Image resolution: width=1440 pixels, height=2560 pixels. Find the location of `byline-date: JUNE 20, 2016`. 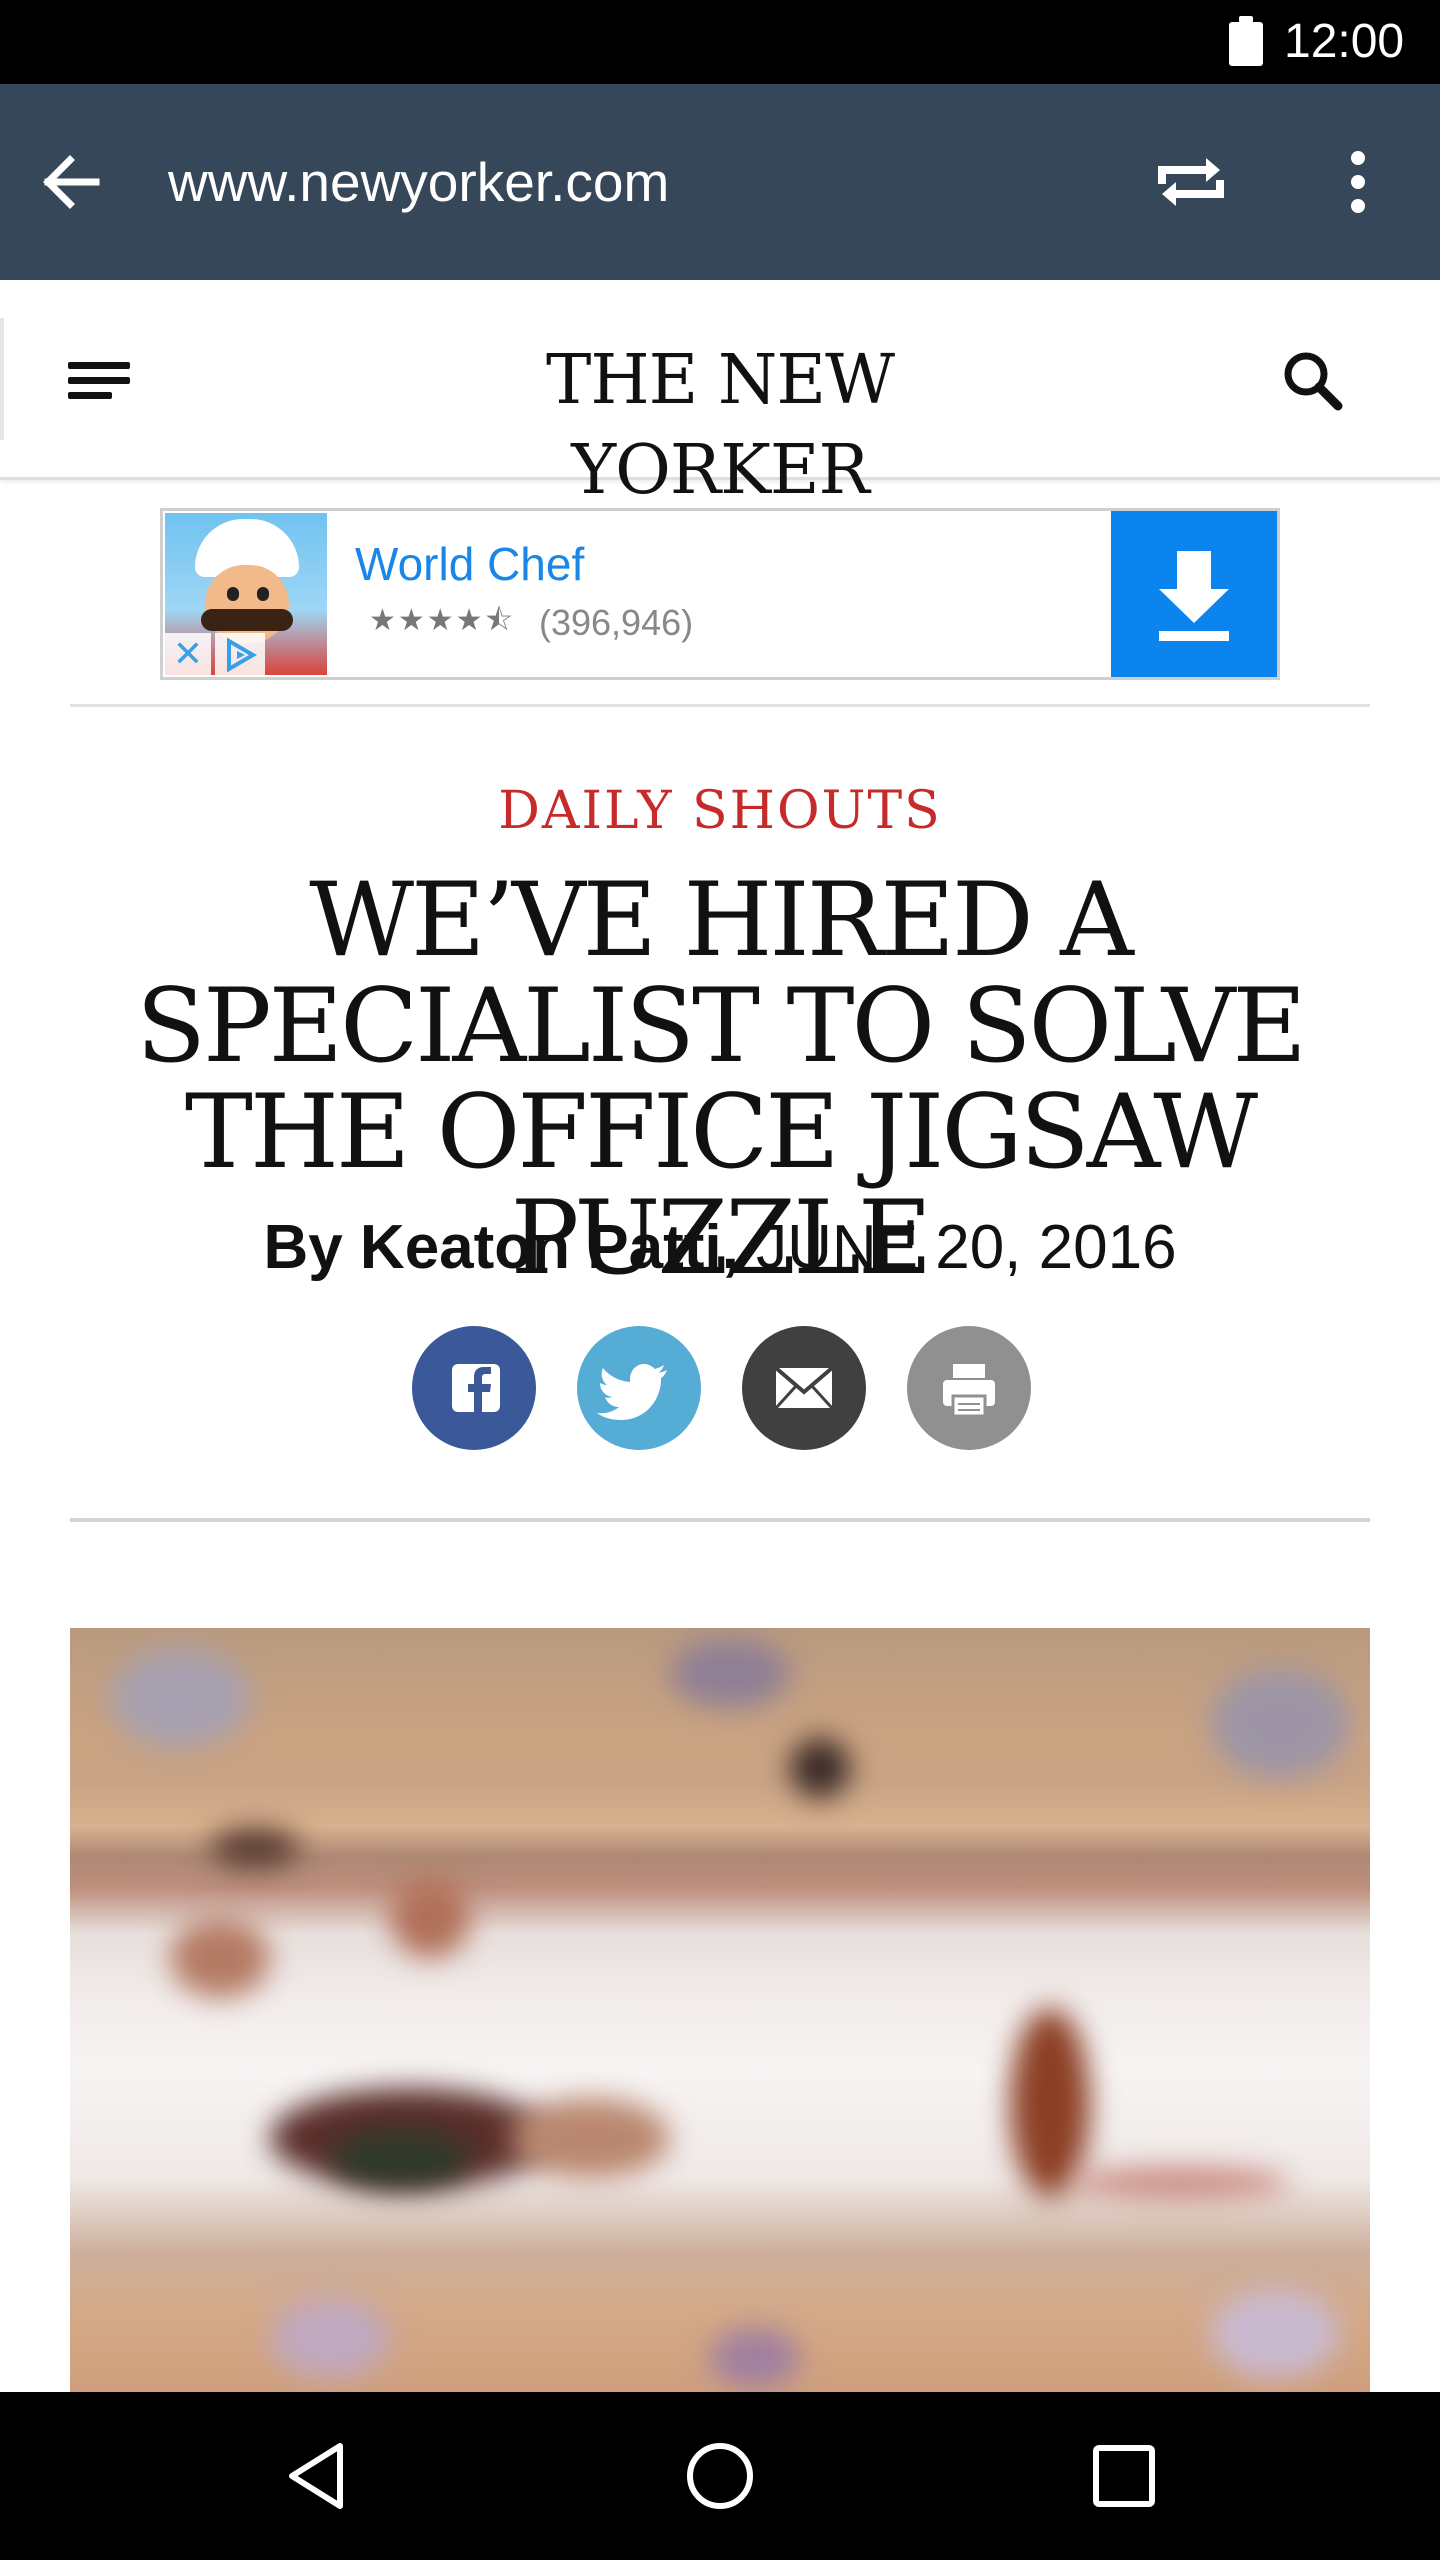

byline-date: JUNE 20, 2016 is located at coordinates (966, 1247).